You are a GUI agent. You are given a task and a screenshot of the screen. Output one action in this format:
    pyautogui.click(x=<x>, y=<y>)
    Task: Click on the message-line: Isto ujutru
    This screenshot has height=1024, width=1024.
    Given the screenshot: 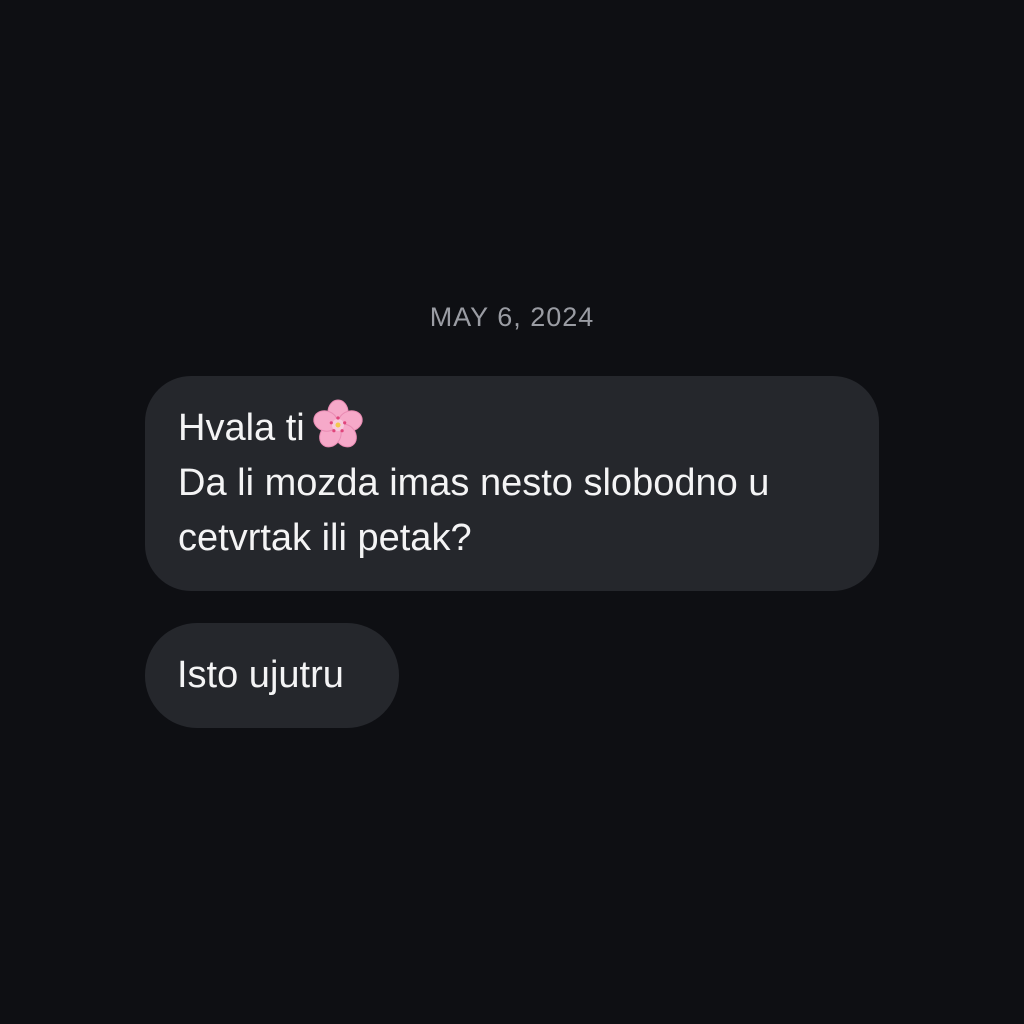 What is the action you would take?
    pyautogui.click(x=260, y=675)
    